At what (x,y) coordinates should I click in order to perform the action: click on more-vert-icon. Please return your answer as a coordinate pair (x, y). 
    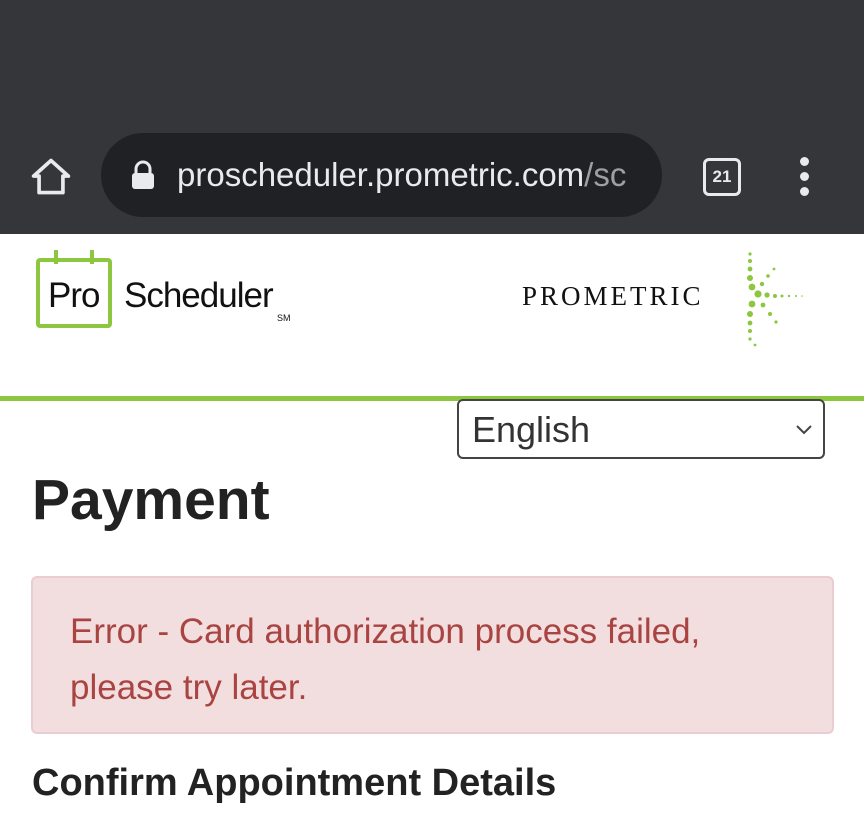
    Looking at the image, I should click on (805, 177).